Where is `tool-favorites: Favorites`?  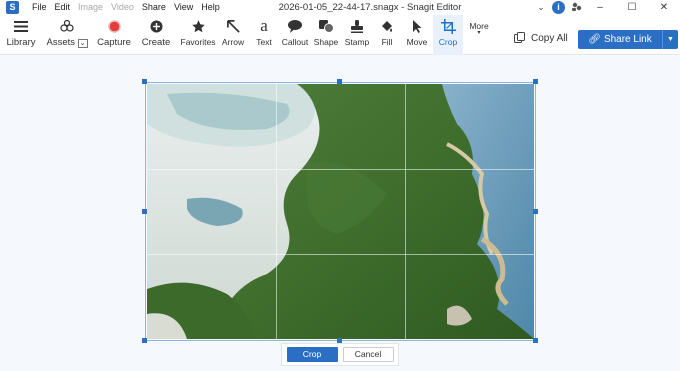 tool-favorites: Favorites is located at coordinates (198, 35).